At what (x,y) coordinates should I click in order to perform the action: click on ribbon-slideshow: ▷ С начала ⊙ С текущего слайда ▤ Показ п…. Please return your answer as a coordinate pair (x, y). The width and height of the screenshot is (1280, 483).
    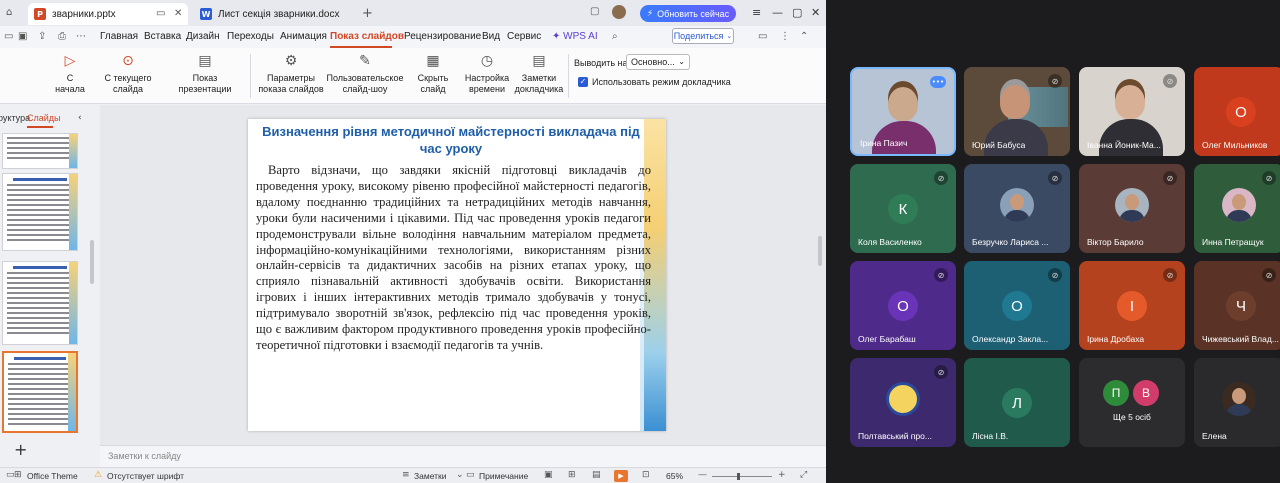
    Looking at the image, I should click on (413, 76).